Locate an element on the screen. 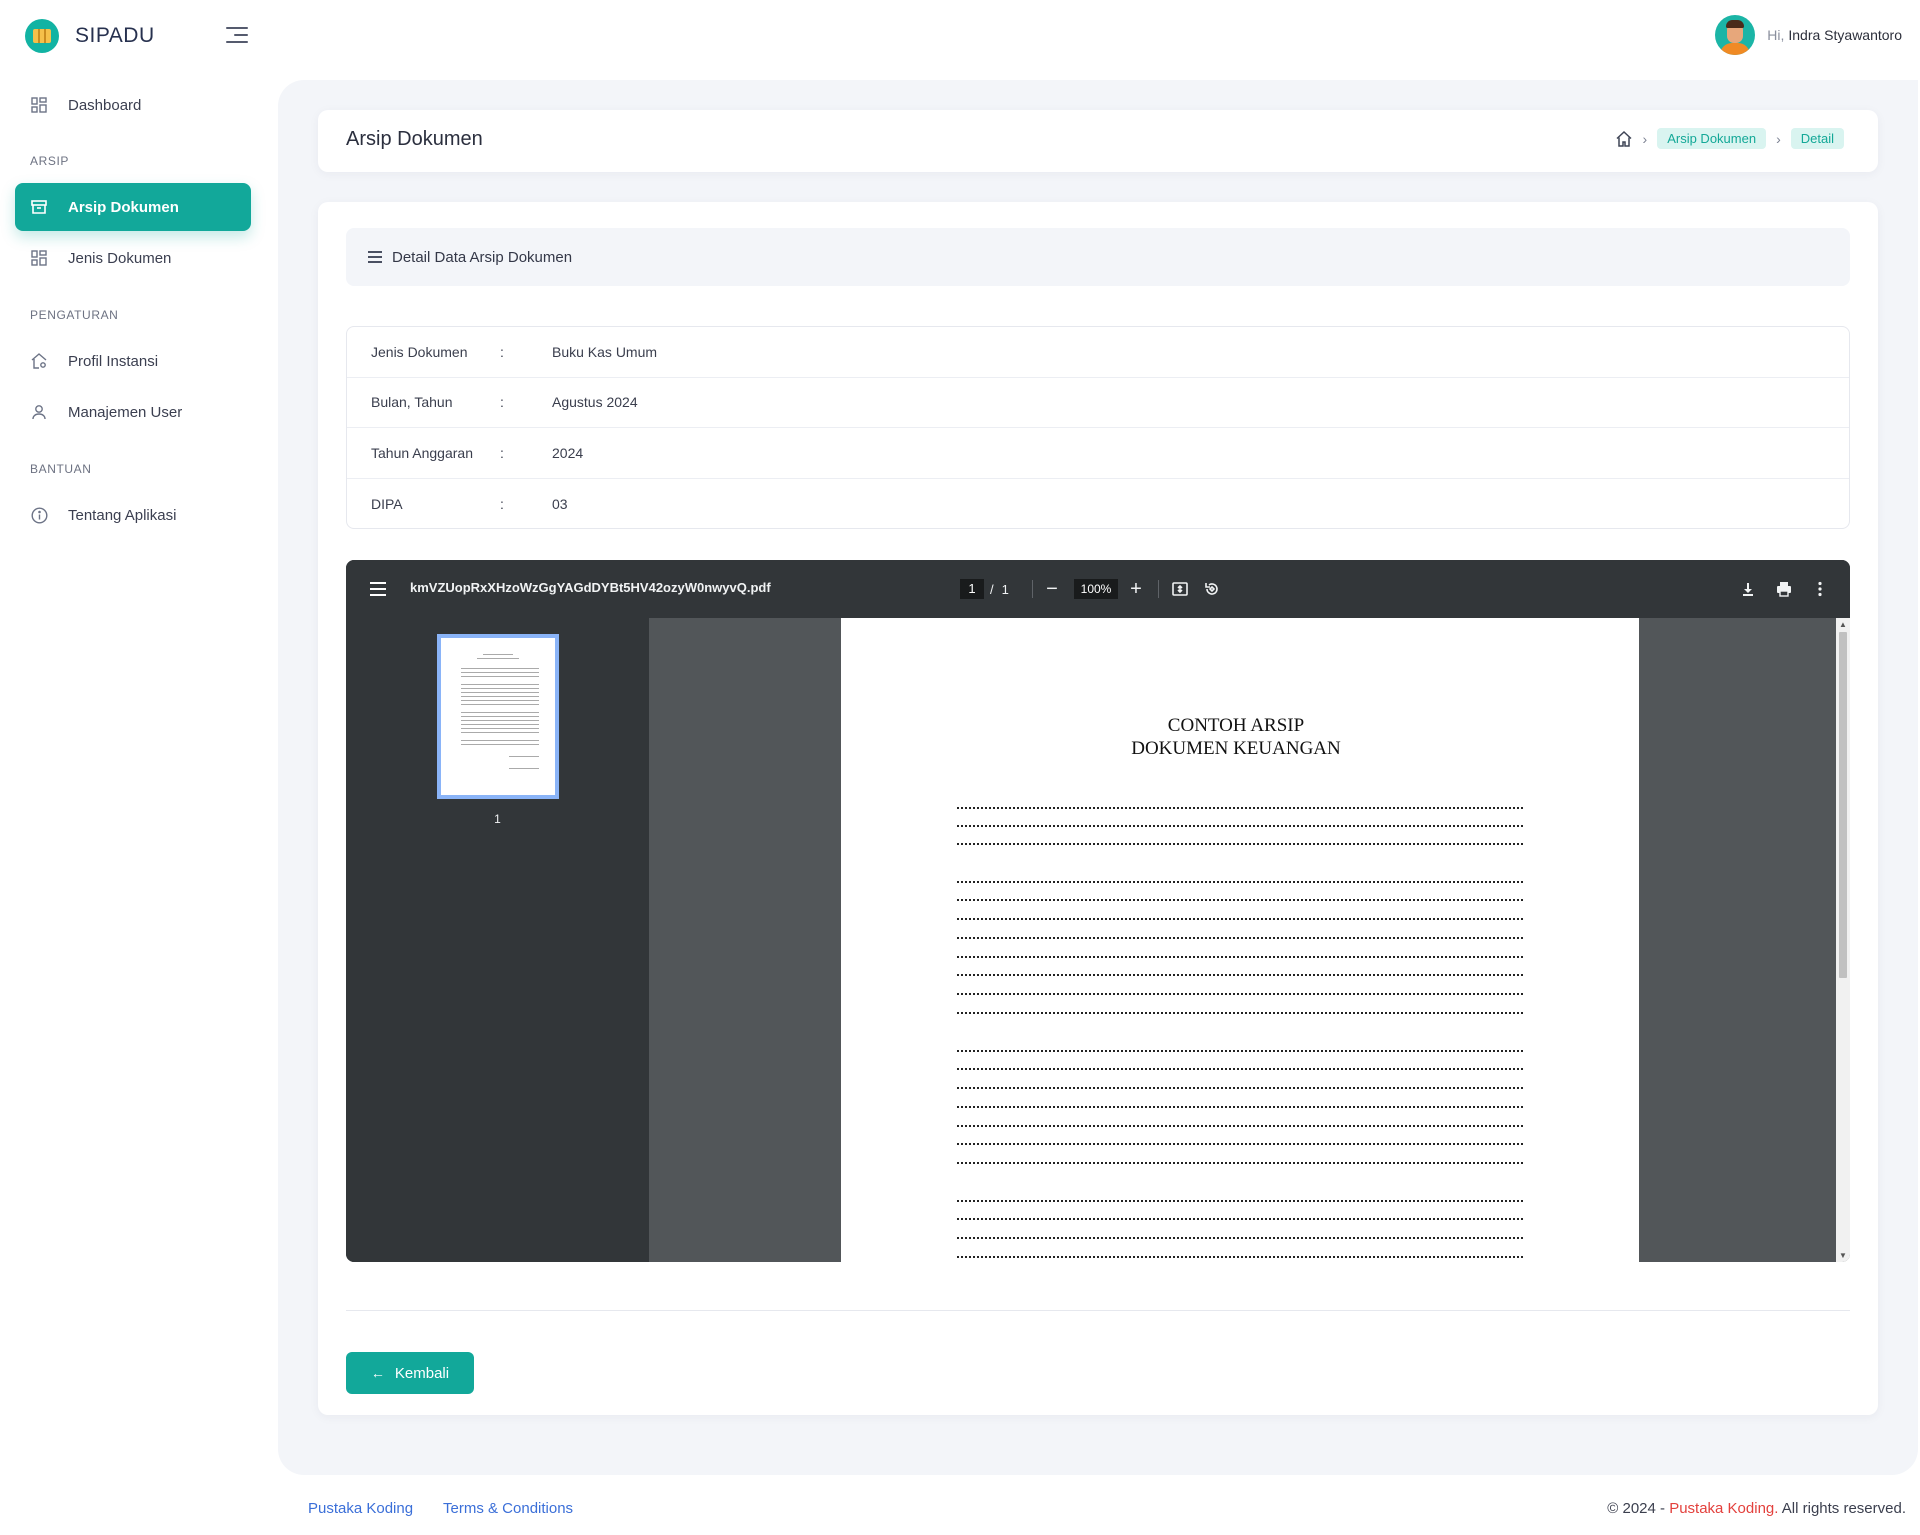  user-greeting: Hi, is located at coordinates (1776, 35).